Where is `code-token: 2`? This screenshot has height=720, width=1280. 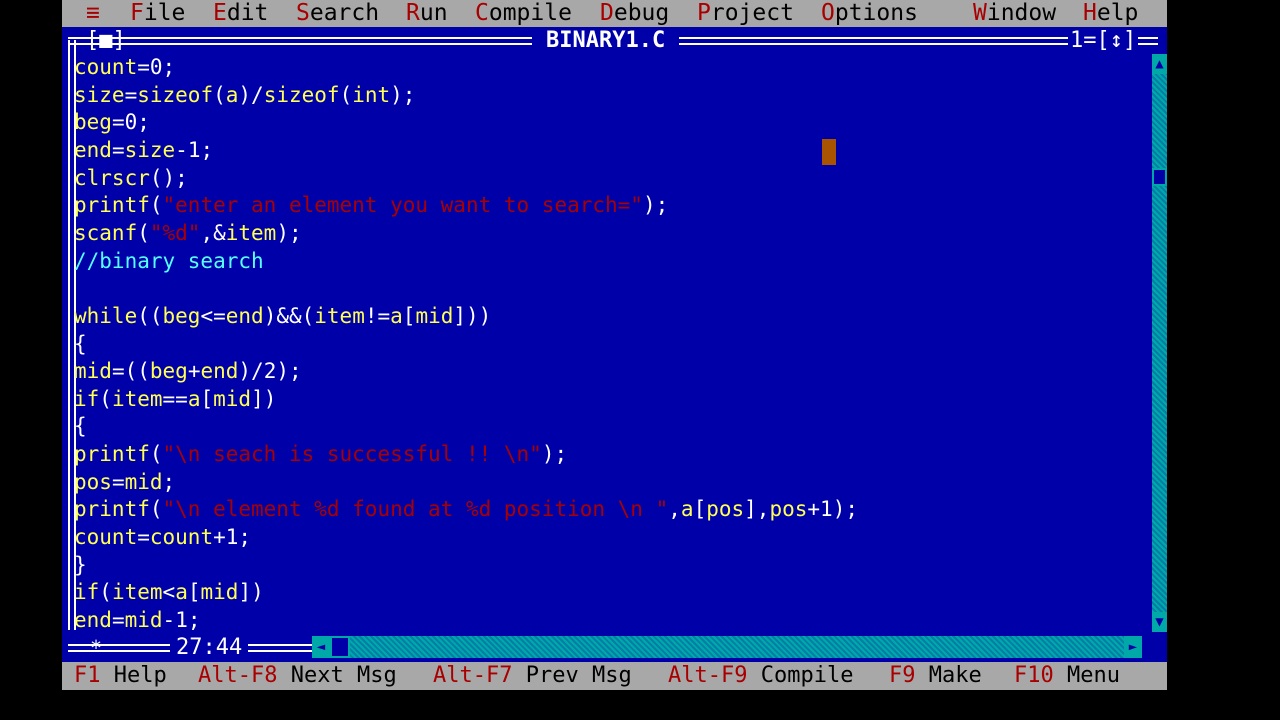
code-token: 2 is located at coordinates (270, 371).